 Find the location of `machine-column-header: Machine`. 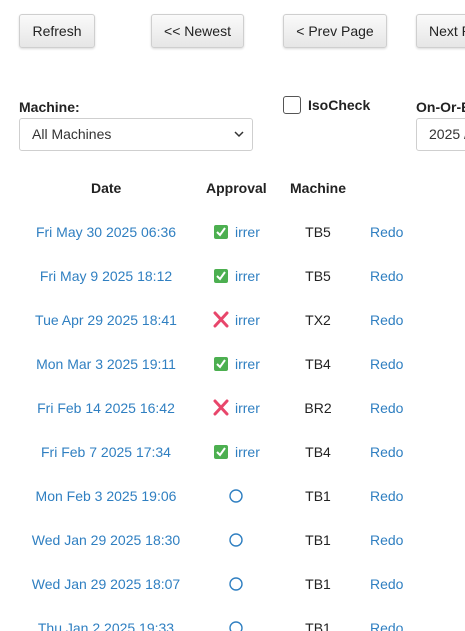

machine-column-header: Machine is located at coordinates (318, 188).